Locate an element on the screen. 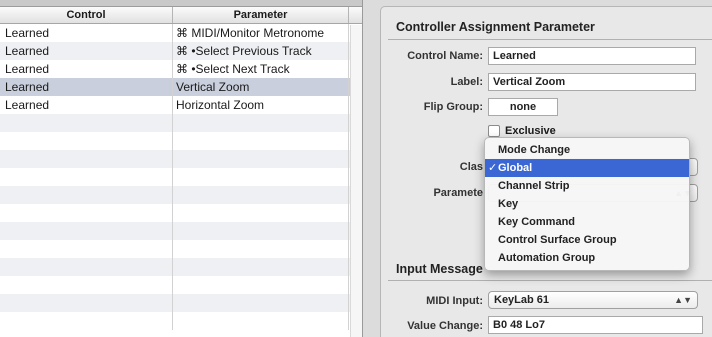 This screenshot has width=712, height=337. control-name-field: Learned is located at coordinates (592, 56).